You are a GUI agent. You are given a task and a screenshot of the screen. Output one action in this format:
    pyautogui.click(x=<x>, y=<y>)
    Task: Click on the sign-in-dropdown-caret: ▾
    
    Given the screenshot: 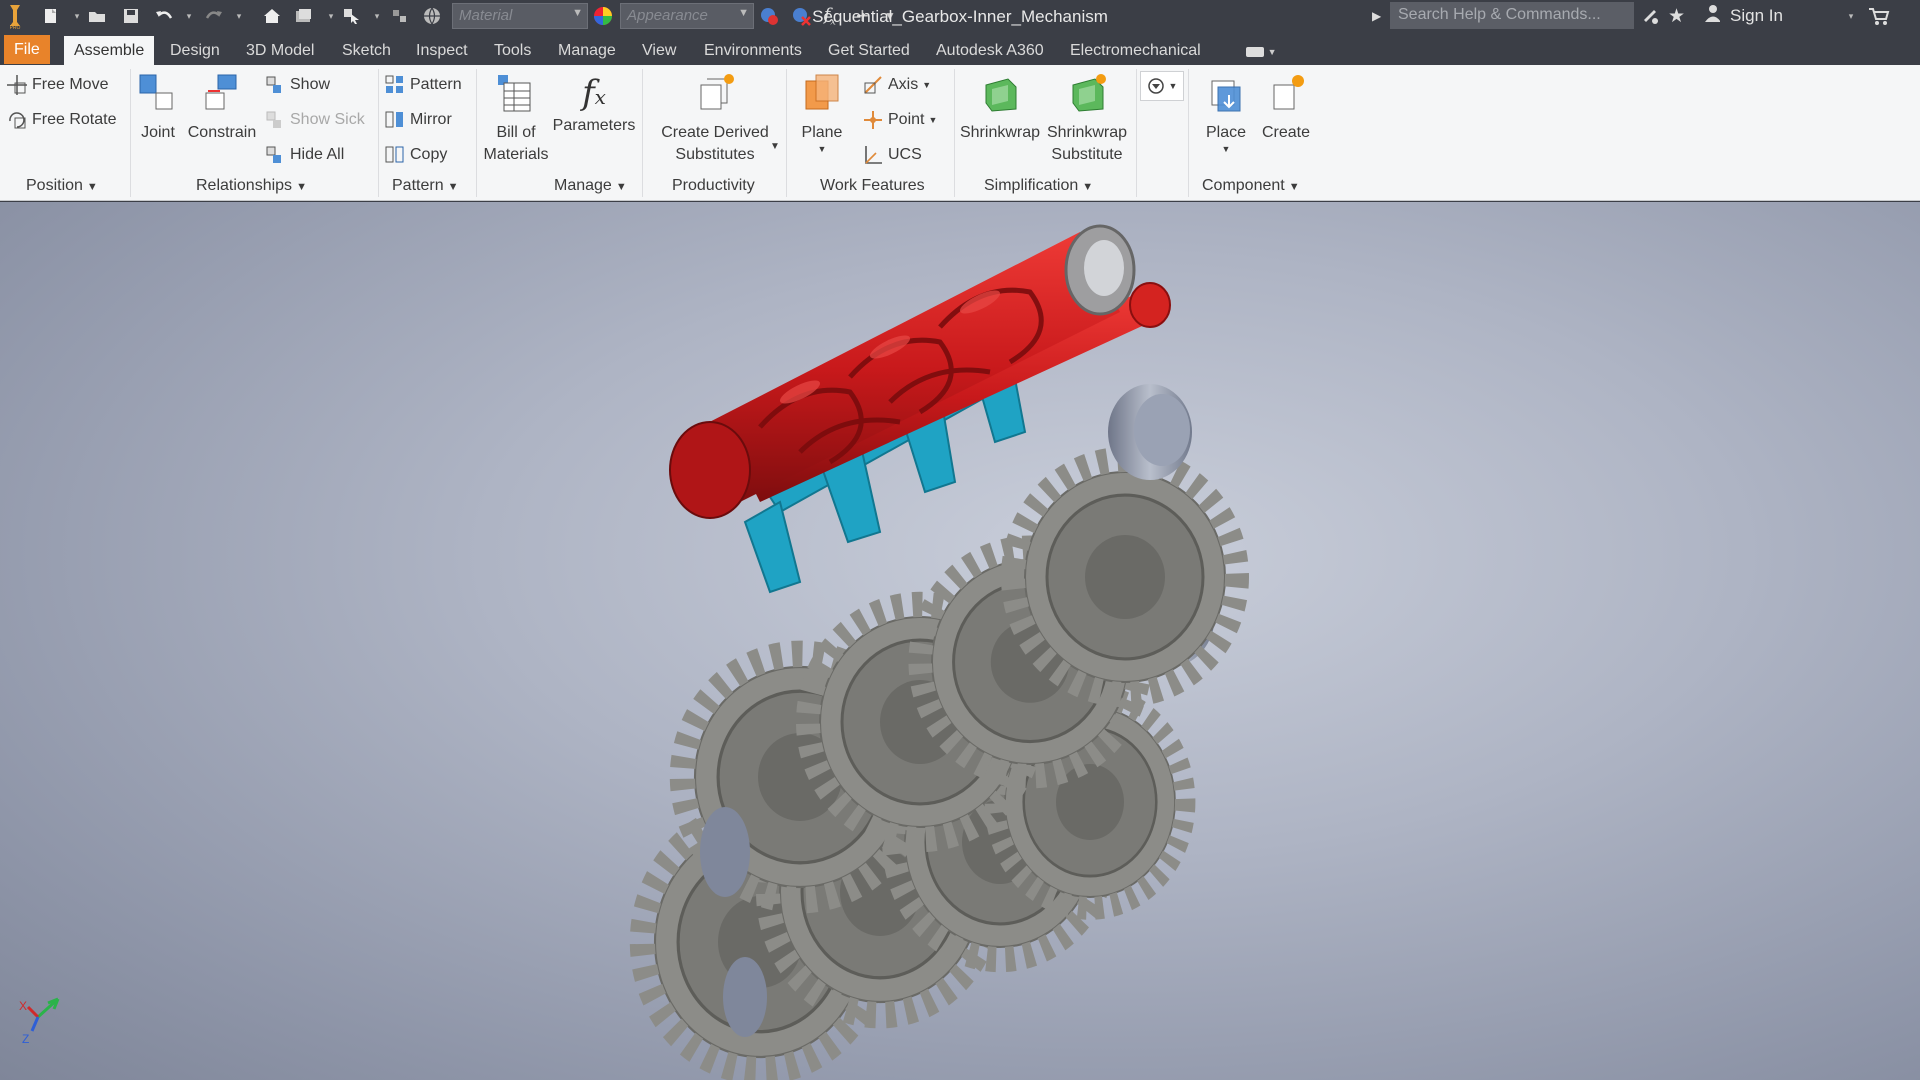 What is the action you would take?
    pyautogui.click(x=1851, y=16)
    